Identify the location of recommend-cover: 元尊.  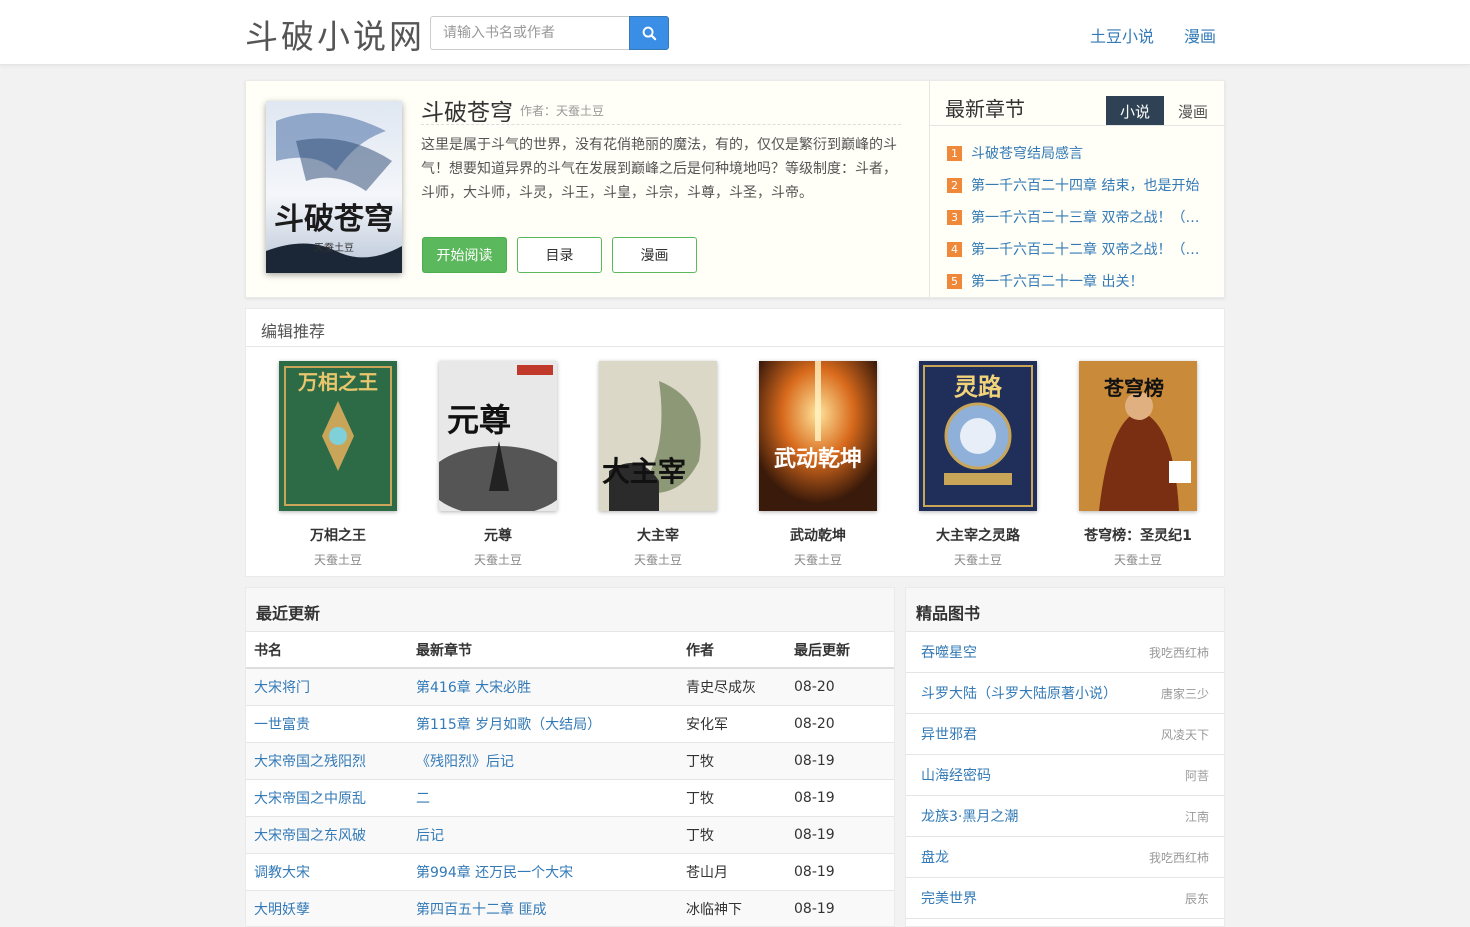
(498, 436).